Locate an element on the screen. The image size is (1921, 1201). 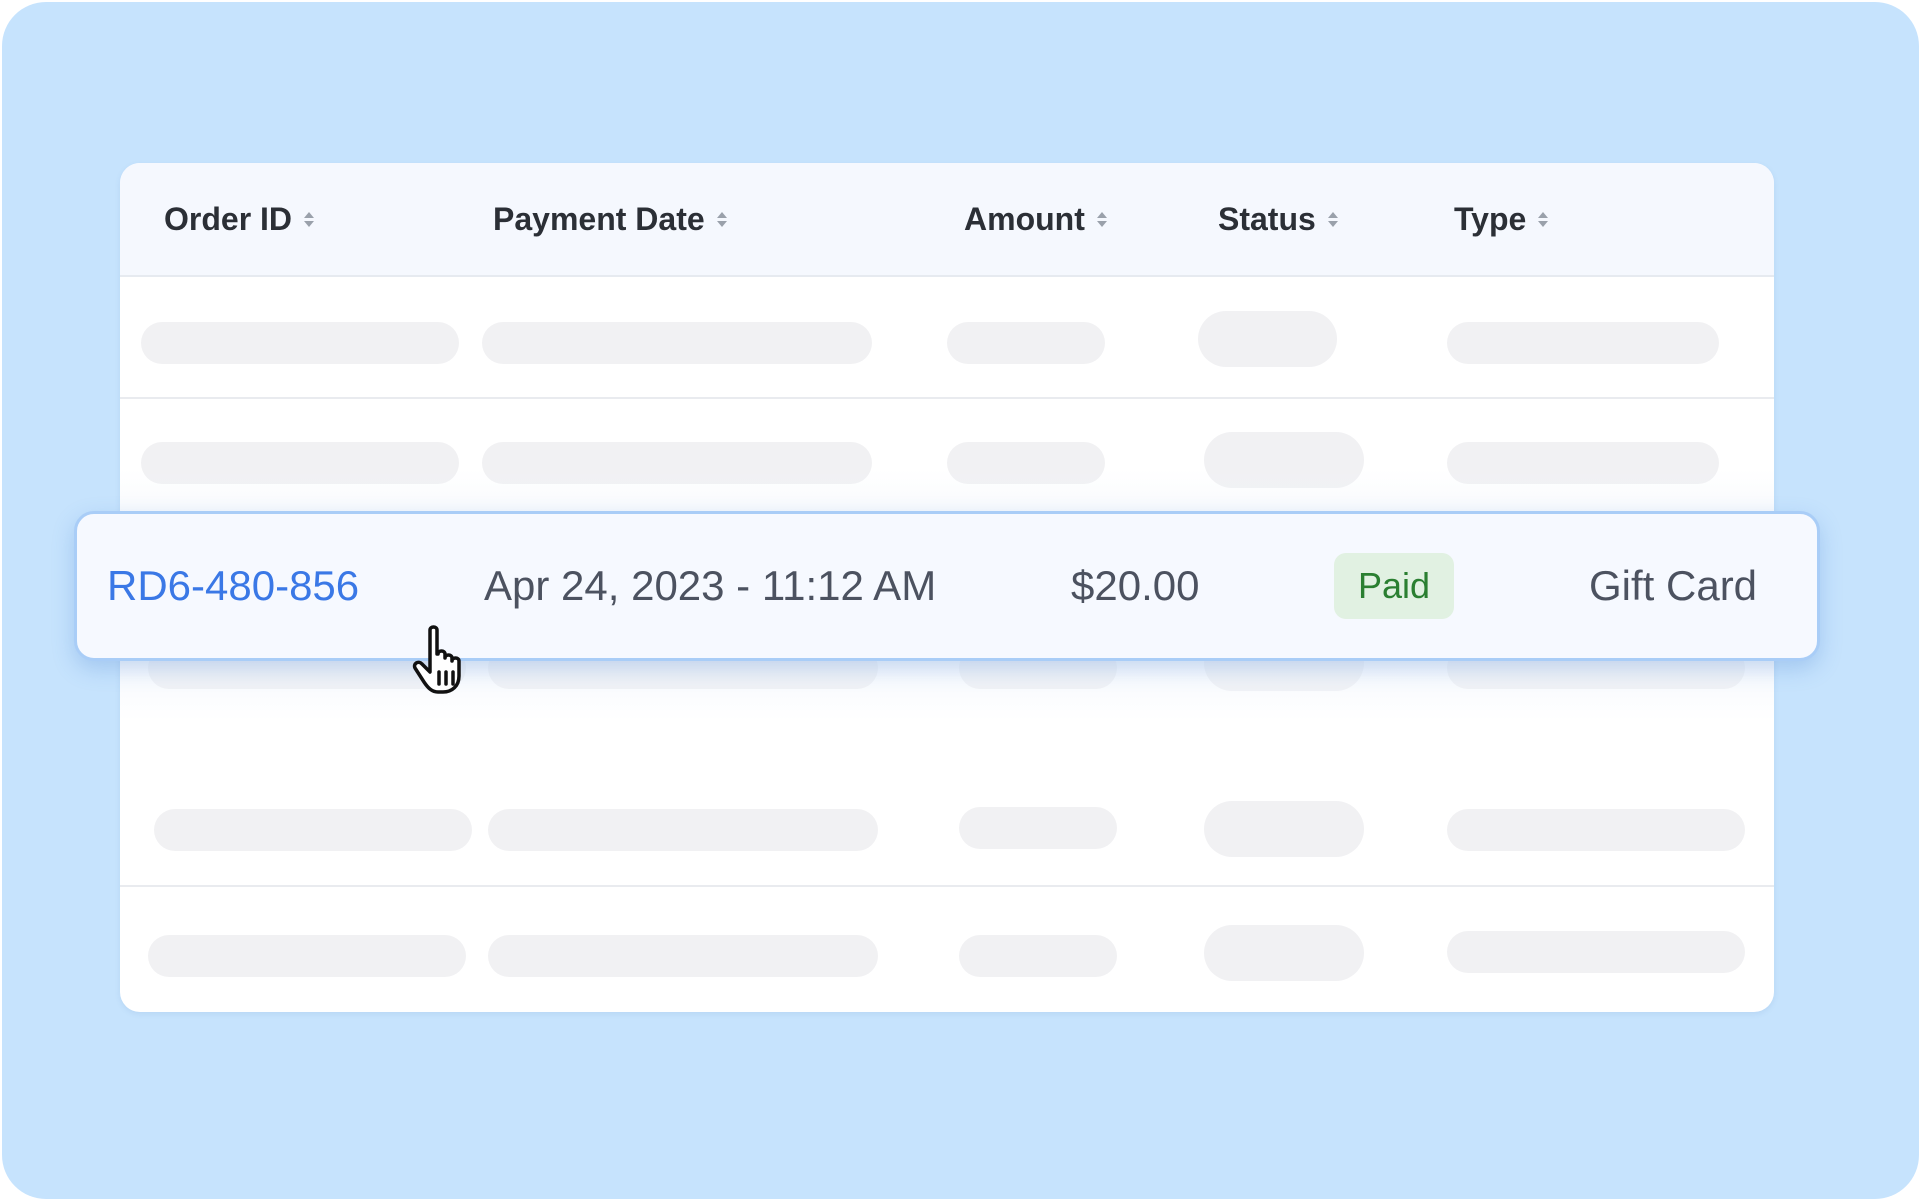
payment-date-cell: Apr 24, 2023 - 11:12 AM is located at coordinates (710, 586).